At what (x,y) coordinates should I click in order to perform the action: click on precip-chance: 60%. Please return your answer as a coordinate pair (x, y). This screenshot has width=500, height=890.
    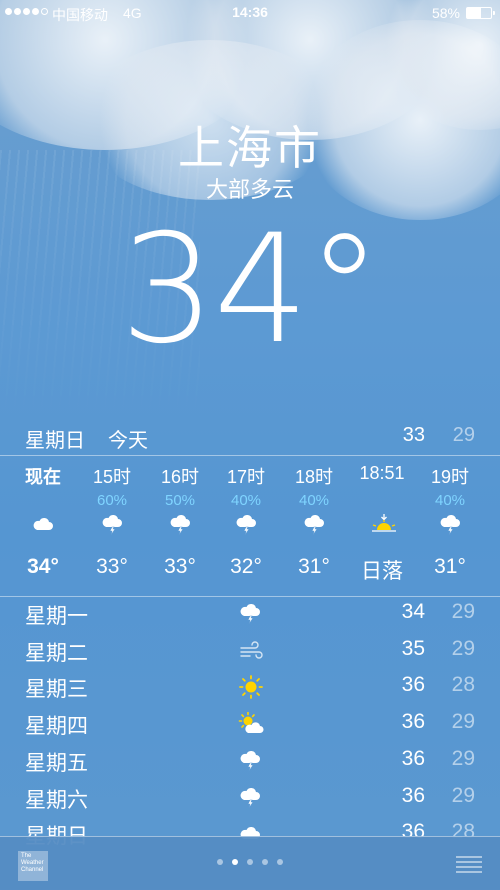
    Looking at the image, I should click on (112, 500).